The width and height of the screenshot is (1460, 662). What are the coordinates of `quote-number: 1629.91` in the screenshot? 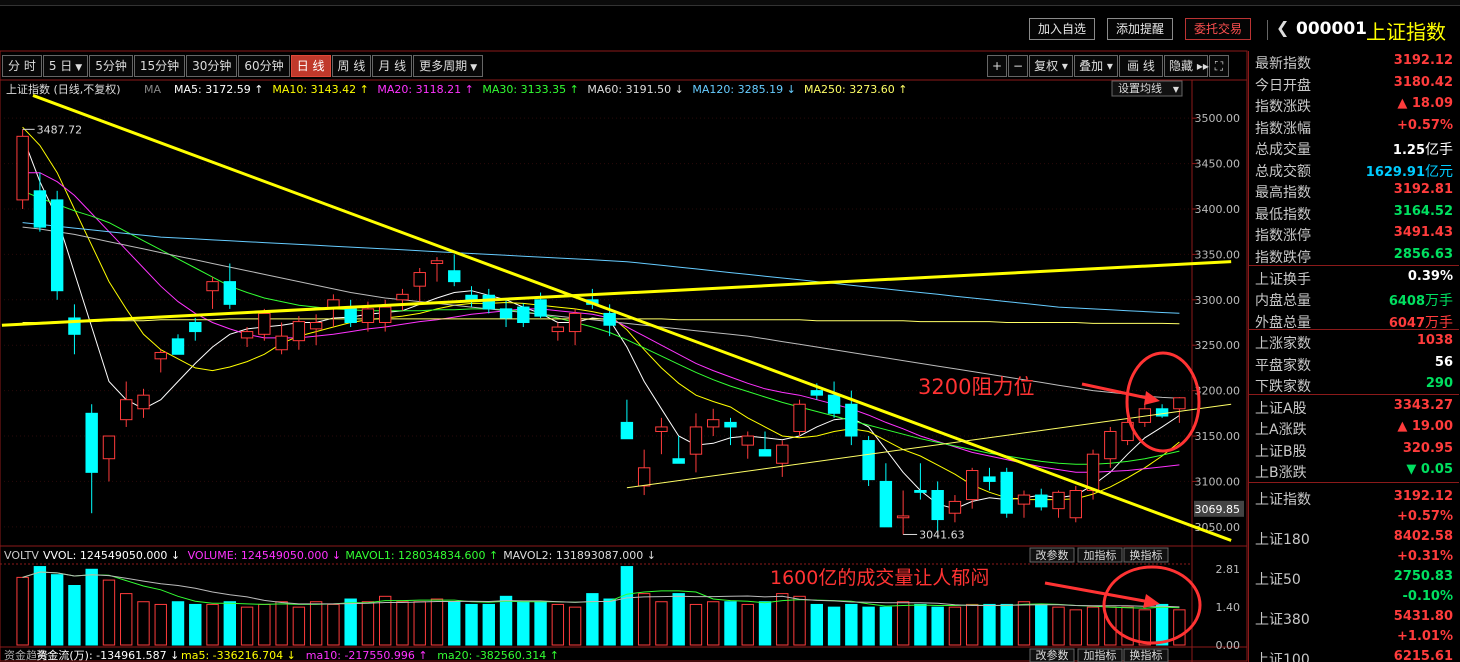 It's located at (1395, 172).